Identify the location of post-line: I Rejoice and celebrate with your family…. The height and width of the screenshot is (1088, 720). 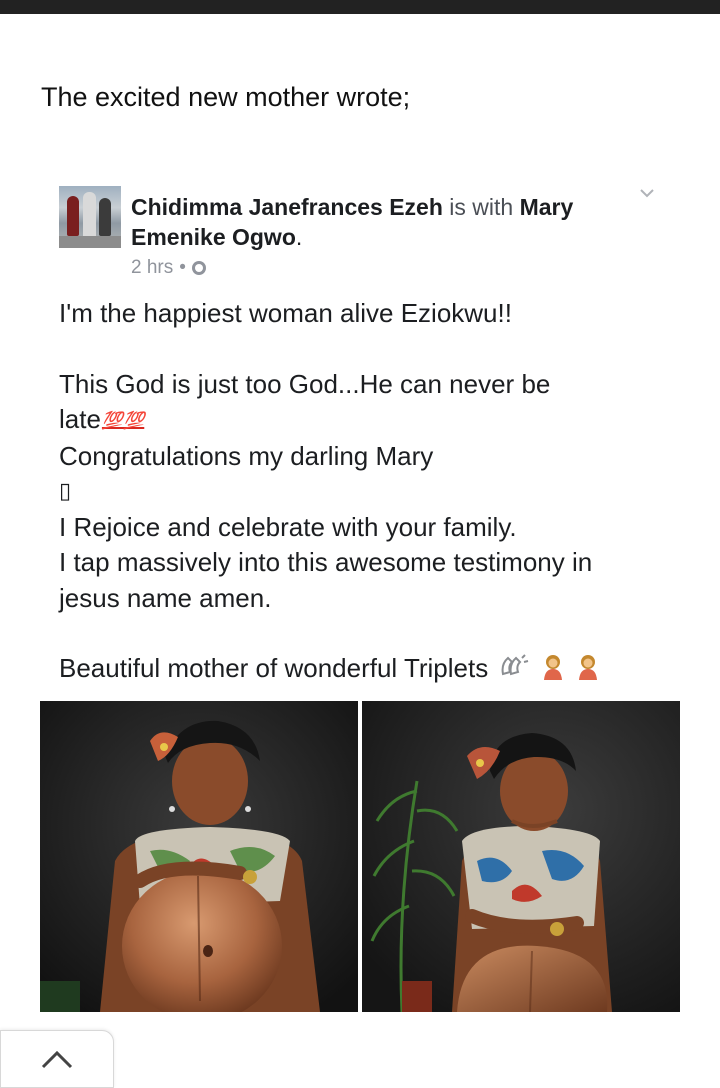
(288, 526).